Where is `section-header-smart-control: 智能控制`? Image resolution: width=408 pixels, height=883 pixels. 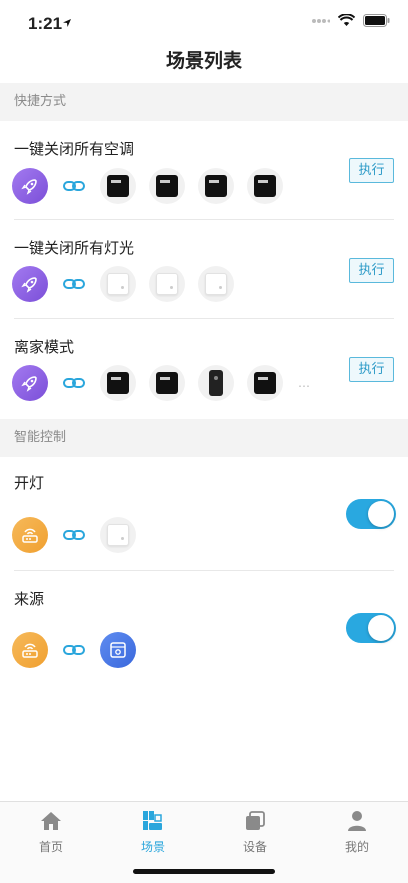 section-header-smart-control: 智能控制 is located at coordinates (204, 438).